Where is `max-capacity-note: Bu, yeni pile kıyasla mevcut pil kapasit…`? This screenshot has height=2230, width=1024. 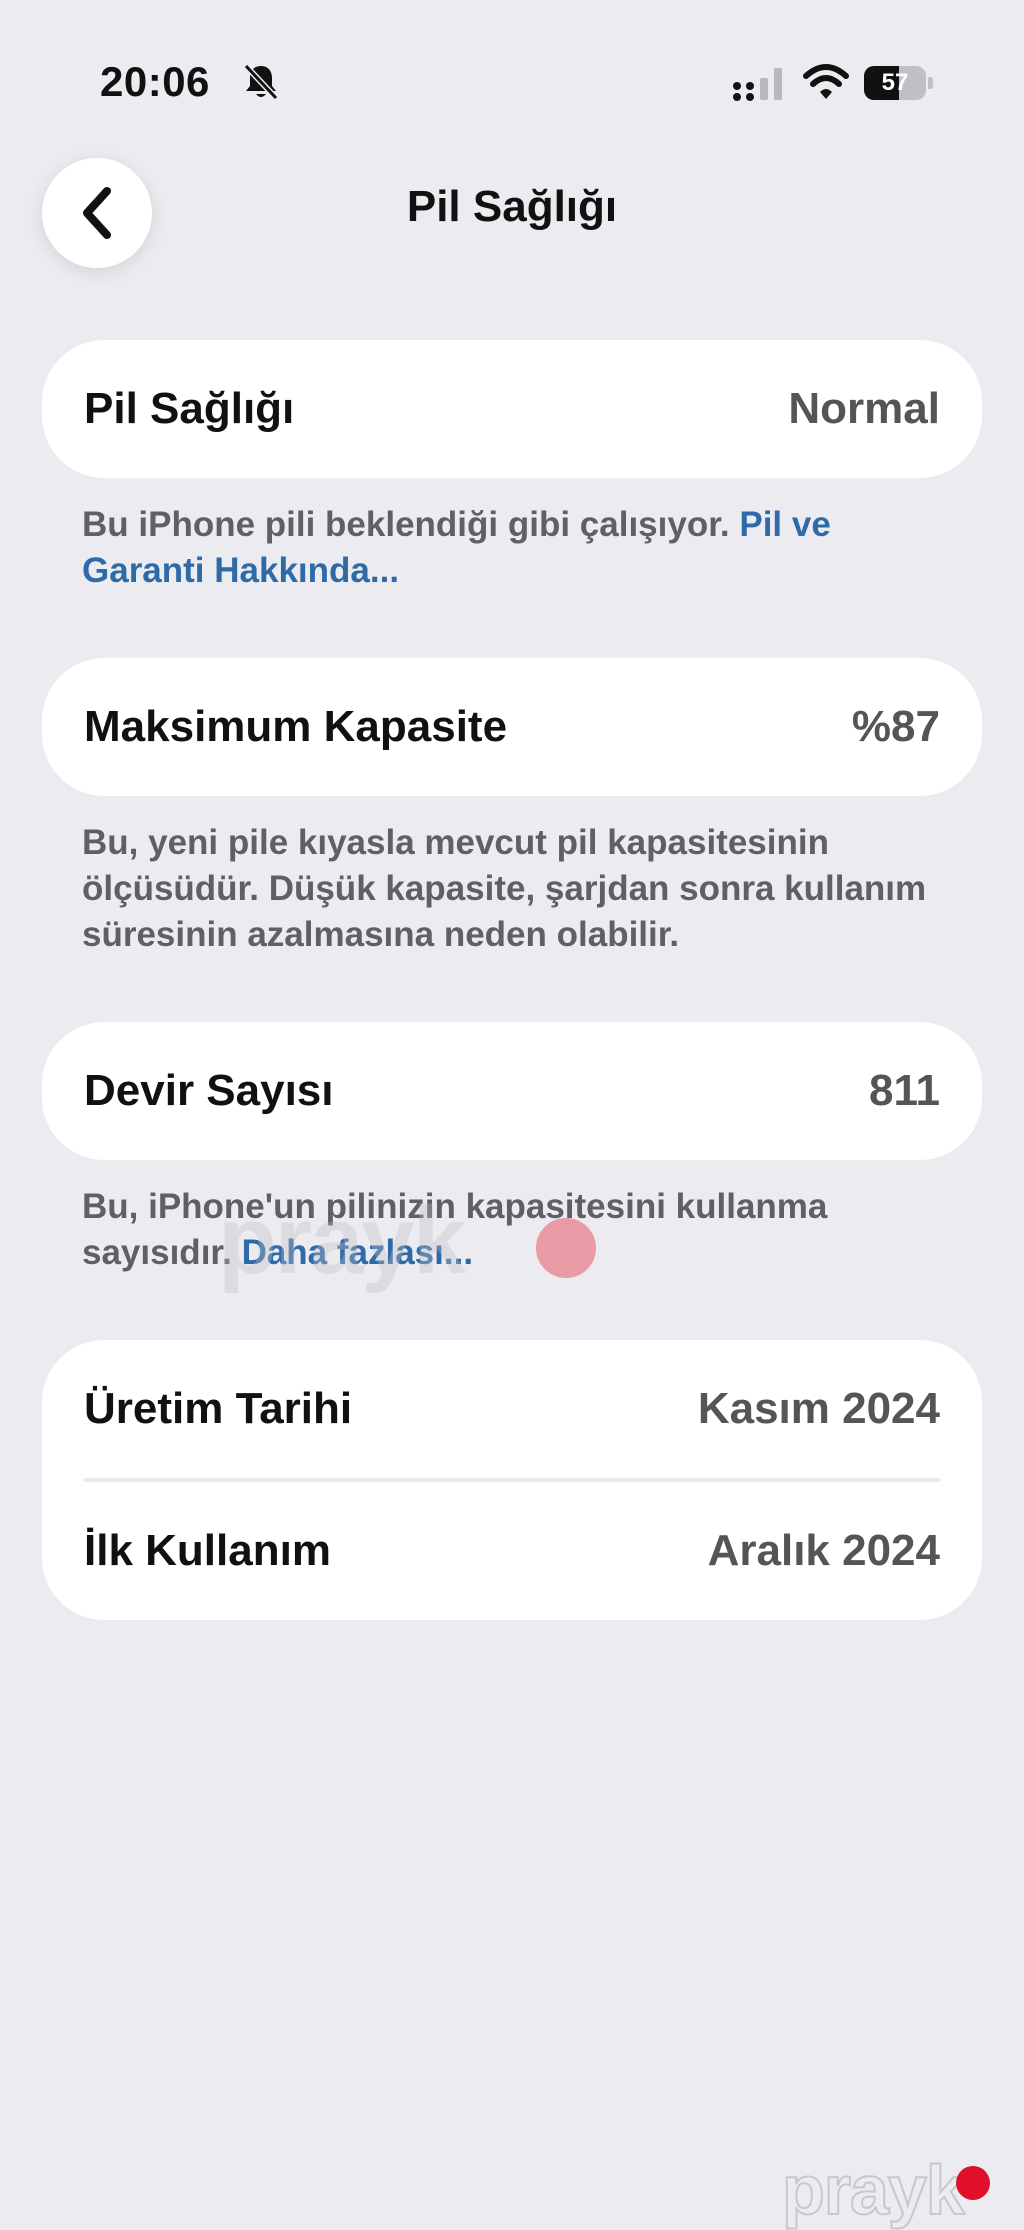
max-capacity-note: Bu, yeni pile kıyasla mevcut pil kapasit… is located at coordinates (504, 888).